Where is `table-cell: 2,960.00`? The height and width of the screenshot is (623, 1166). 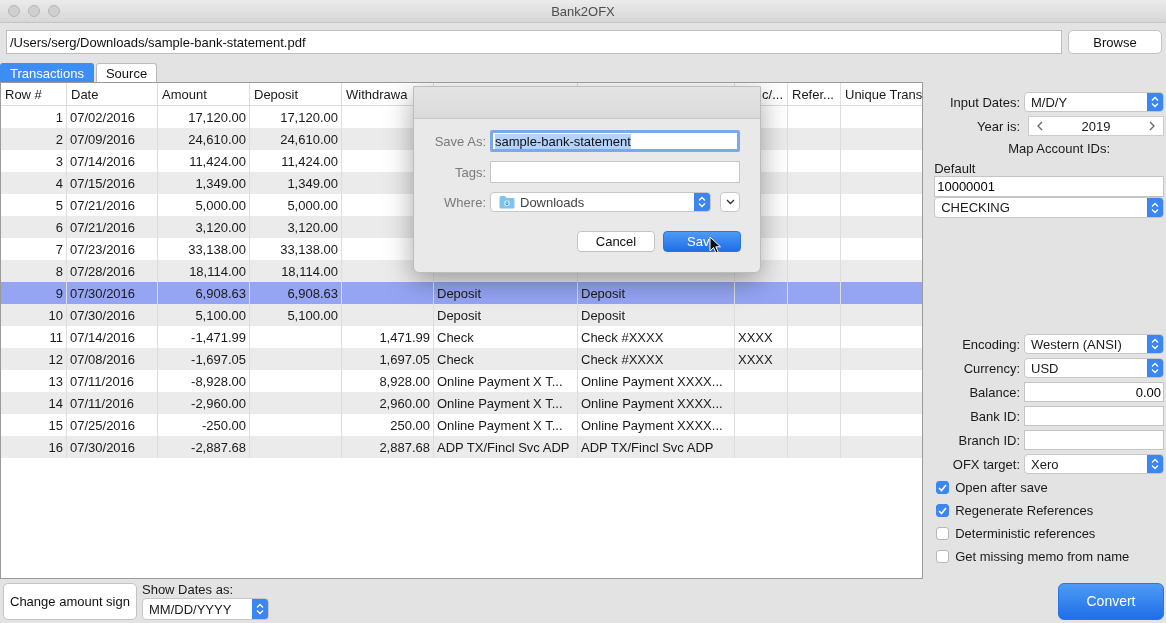
table-cell: 2,960.00 is located at coordinates (404, 403).